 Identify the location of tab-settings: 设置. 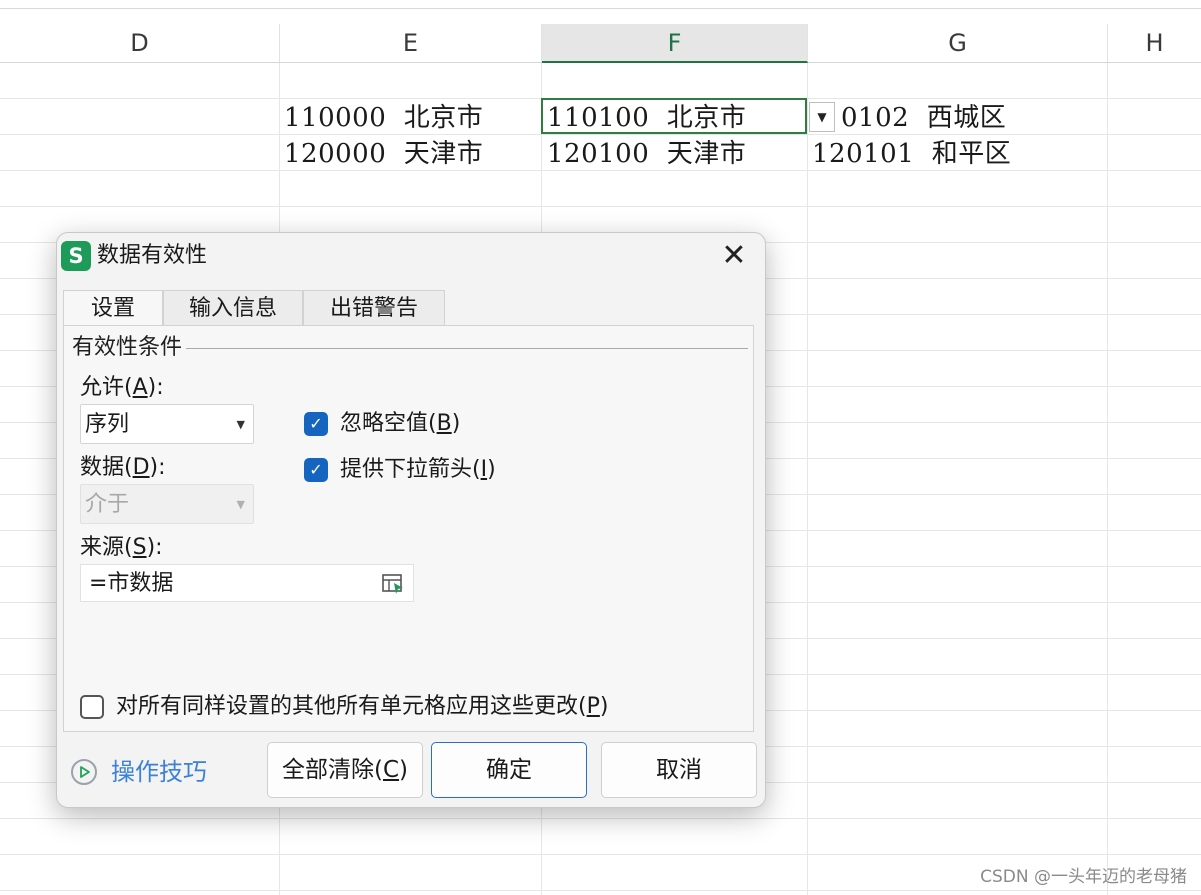
(113, 308).